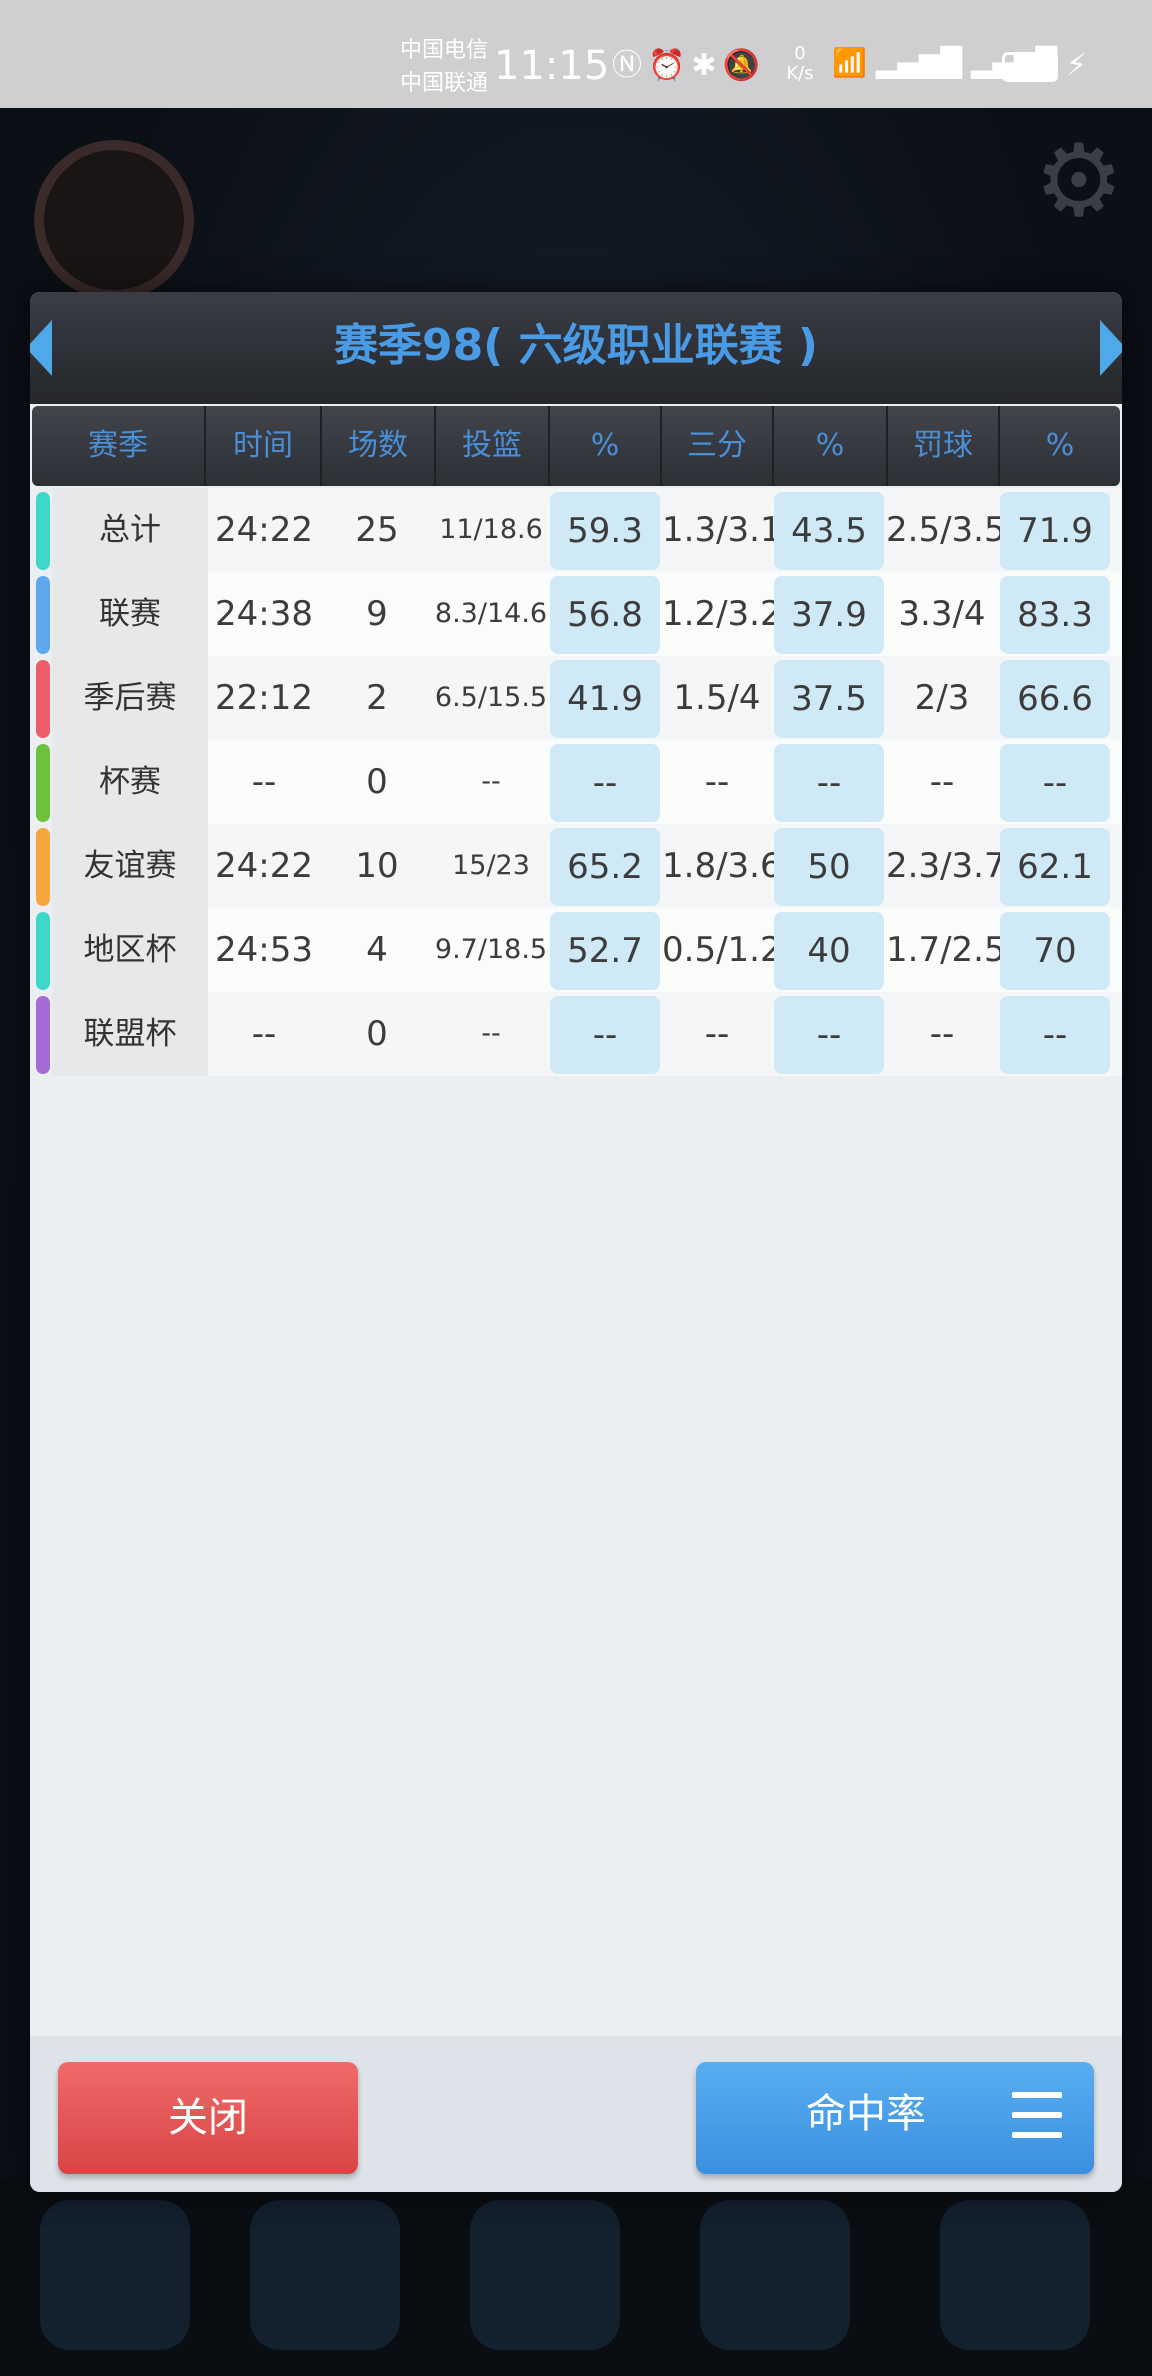 The image size is (1152, 2376). Describe the element at coordinates (605, 867) in the screenshot. I see `cell-fg-pct: 65.2` at that location.